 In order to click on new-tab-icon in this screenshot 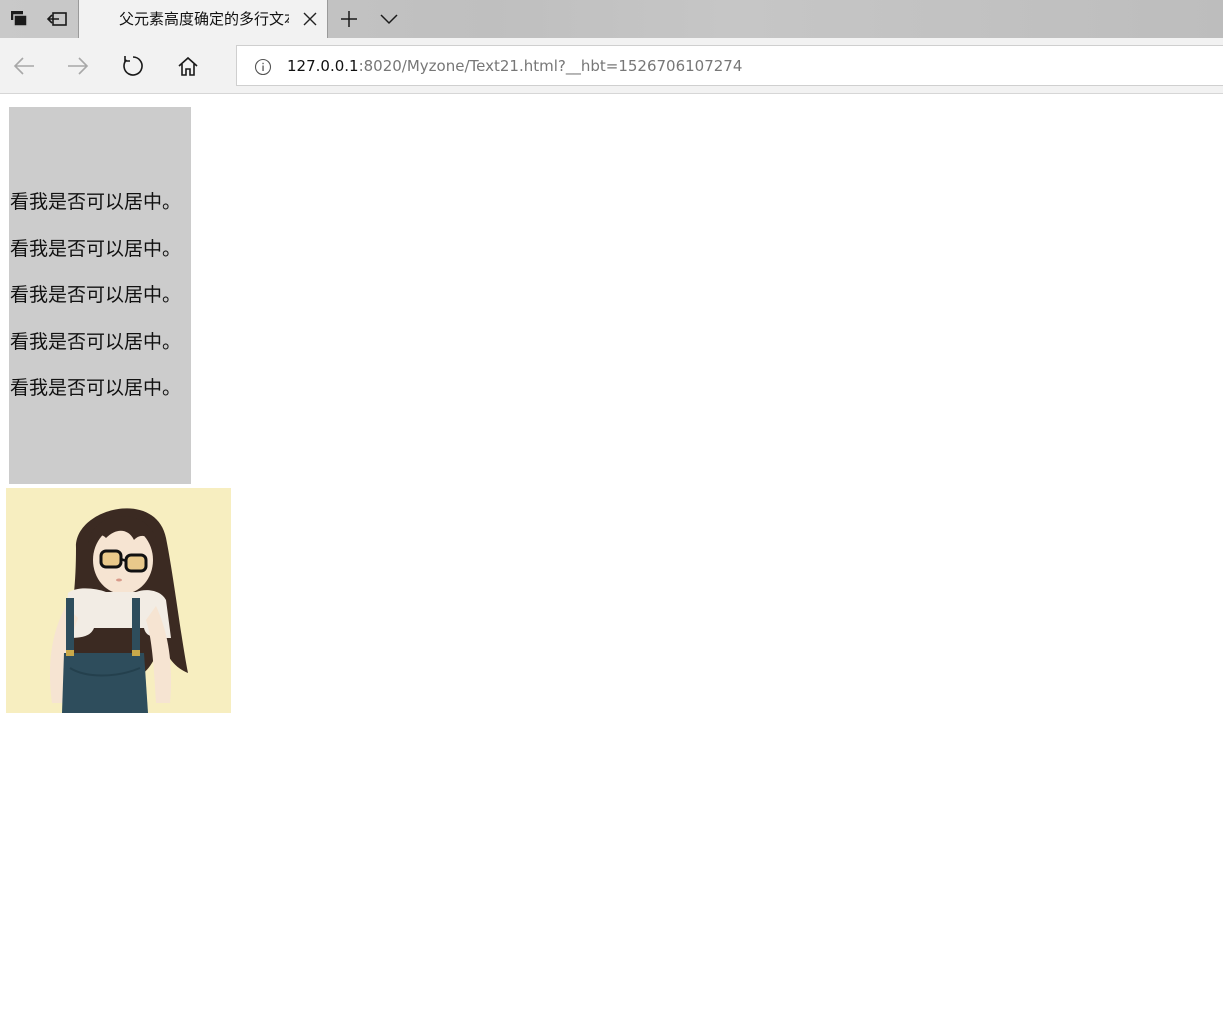, I will do `click(349, 19)`.